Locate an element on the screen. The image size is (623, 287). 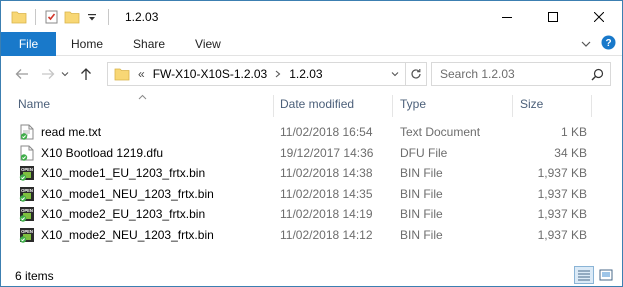
recent-locations-chevron-icon is located at coordinates (65, 74).